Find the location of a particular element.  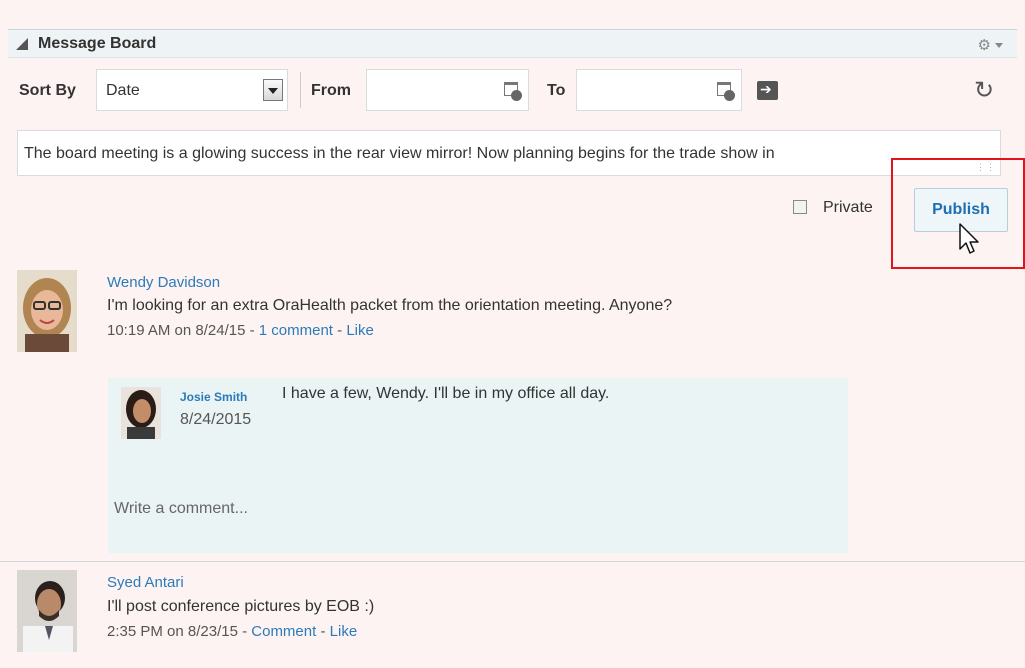

sort-by-label: Sort By is located at coordinates (47, 90).